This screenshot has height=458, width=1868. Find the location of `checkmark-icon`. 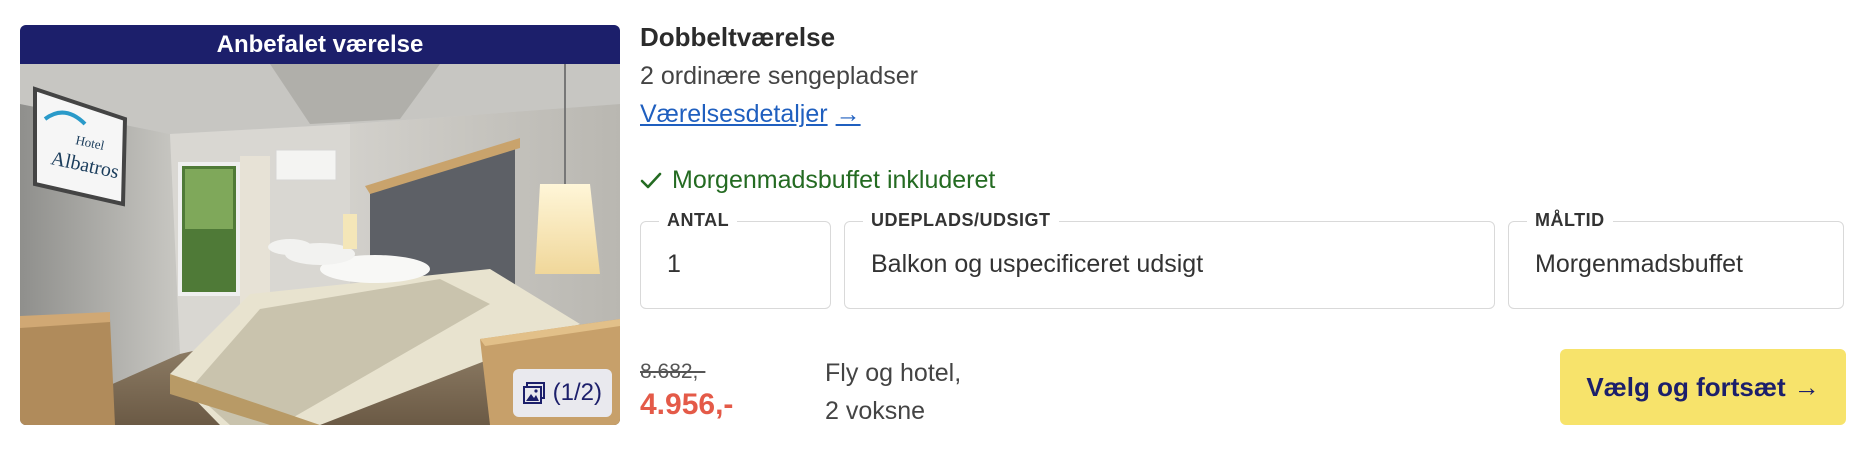

checkmark-icon is located at coordinates (651, 180).